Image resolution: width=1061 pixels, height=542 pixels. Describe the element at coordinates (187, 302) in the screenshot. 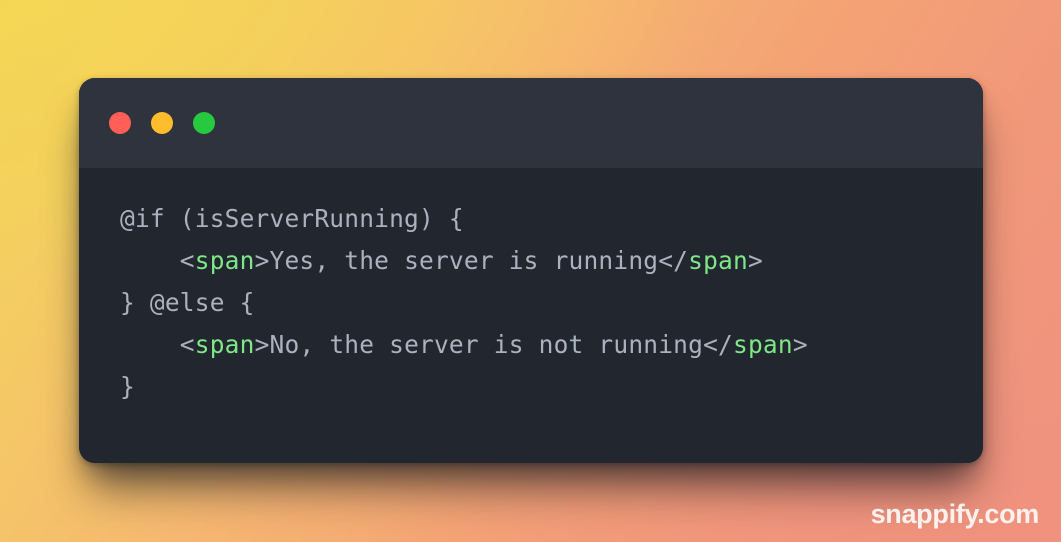

I see `code-text: } @else {` at that location.